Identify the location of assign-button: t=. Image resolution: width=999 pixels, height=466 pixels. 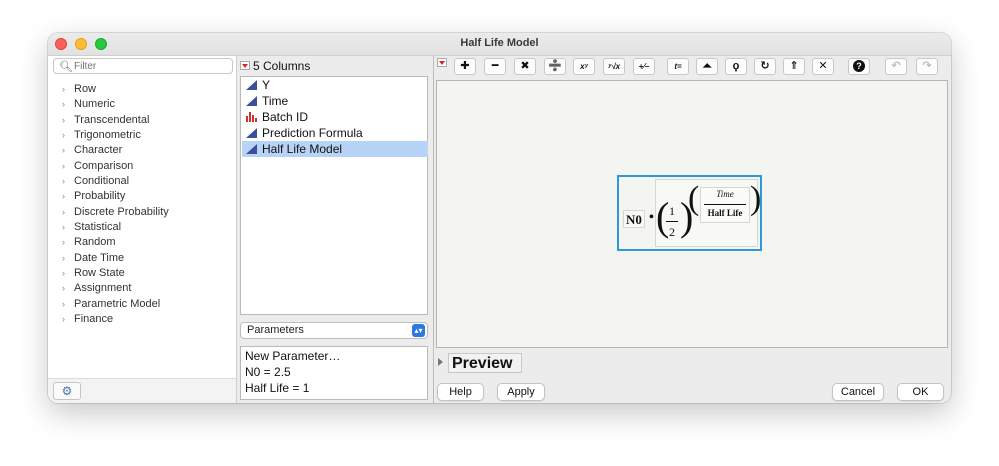
(678, 66).